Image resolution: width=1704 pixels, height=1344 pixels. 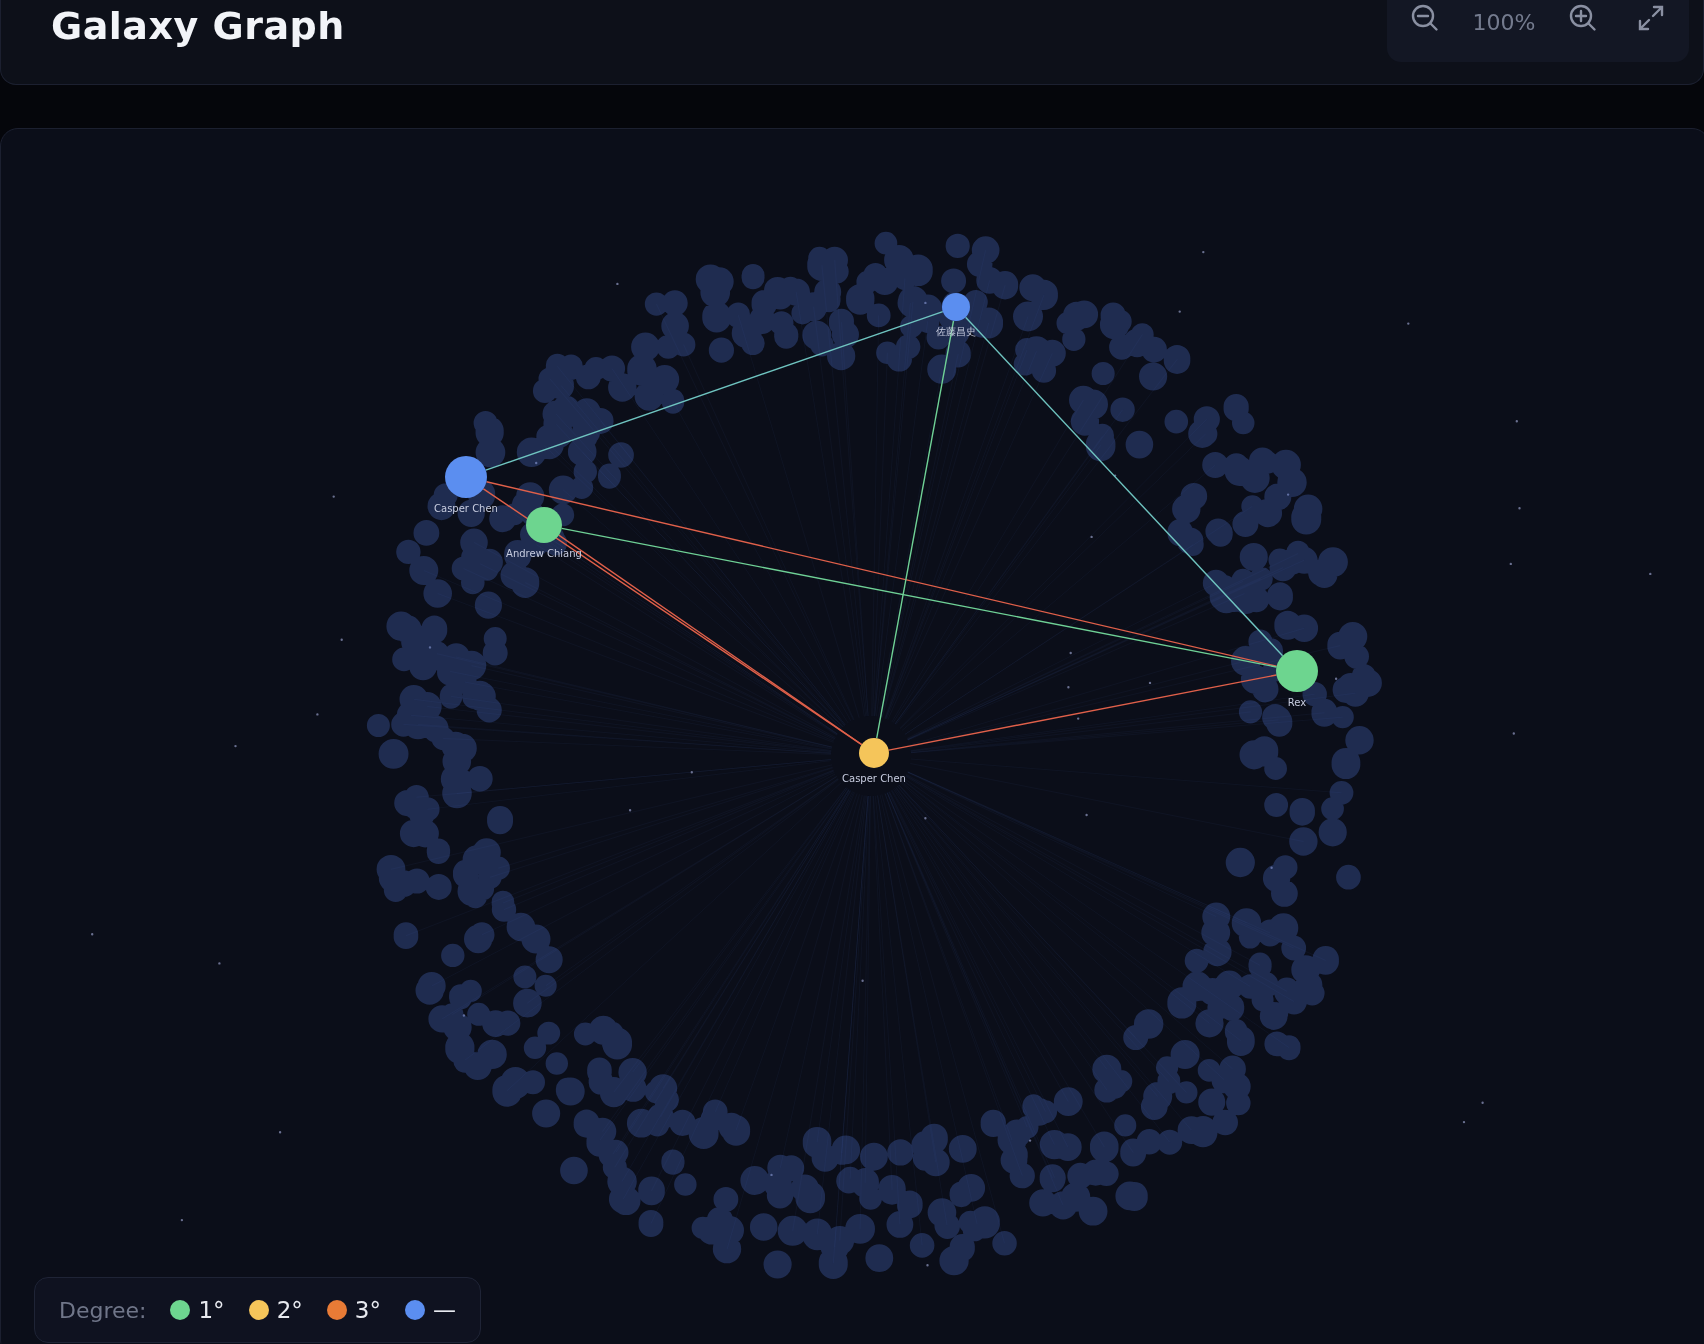 What do you see at coordinates (103, 1310) in the screenshot?
I see `legend-label: Degree:` at bounding box center [103, 1310].